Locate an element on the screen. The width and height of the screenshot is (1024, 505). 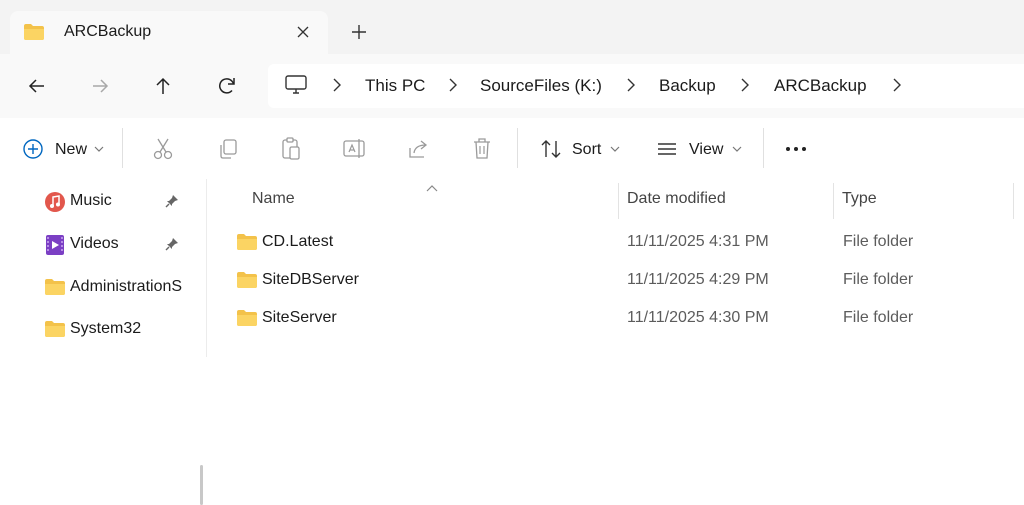
back-icon is located at coordinates (37, 86).